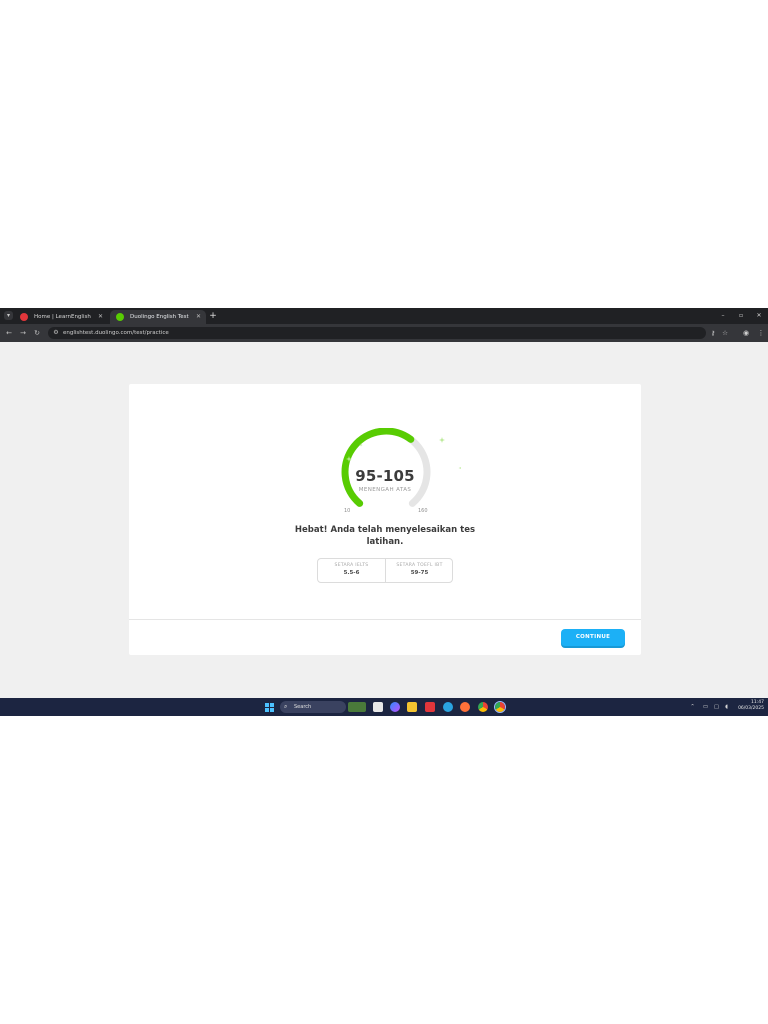 This screenshot has width=768, height=1024. What do you see at coordinates (357, 707) in the screenshot?
I see `widgets-icon` at bounding box center [357, 707].